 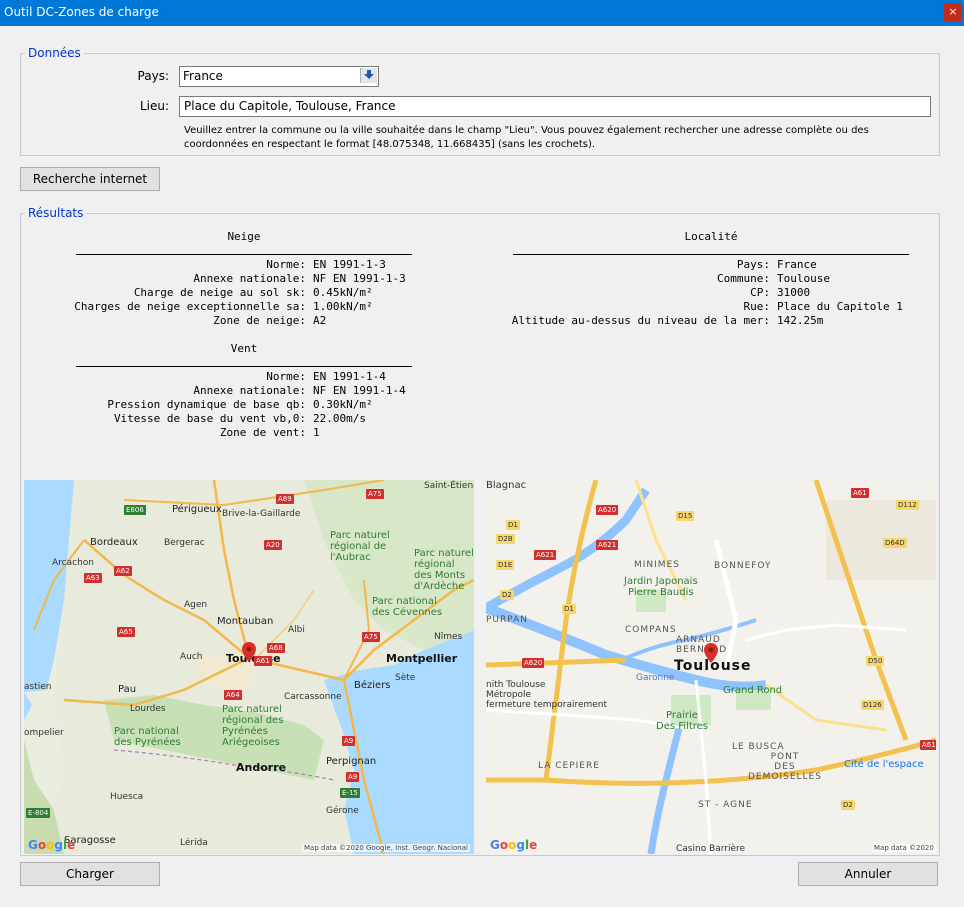 I want to click on map-label-auch: Auch, so click(x=191, y=657).